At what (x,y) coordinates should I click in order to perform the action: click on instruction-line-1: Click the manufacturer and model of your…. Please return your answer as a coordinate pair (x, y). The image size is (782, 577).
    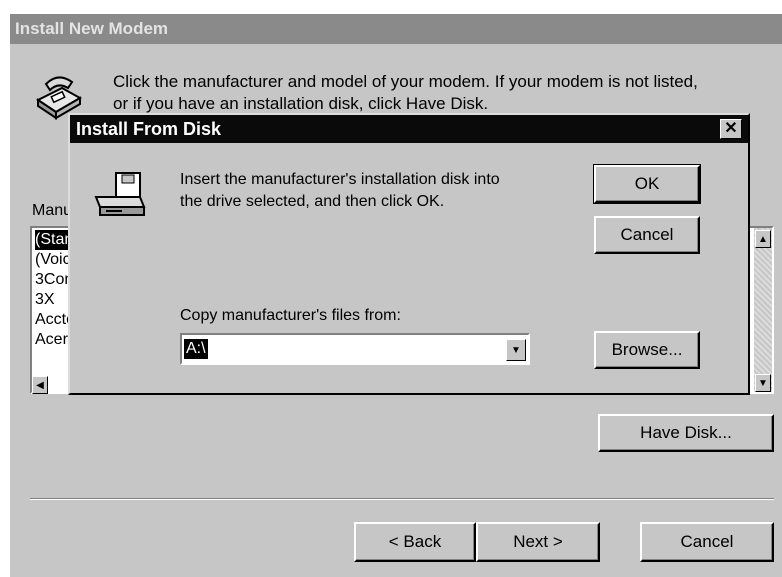
    Looking at the image, I should click on (405, 81).